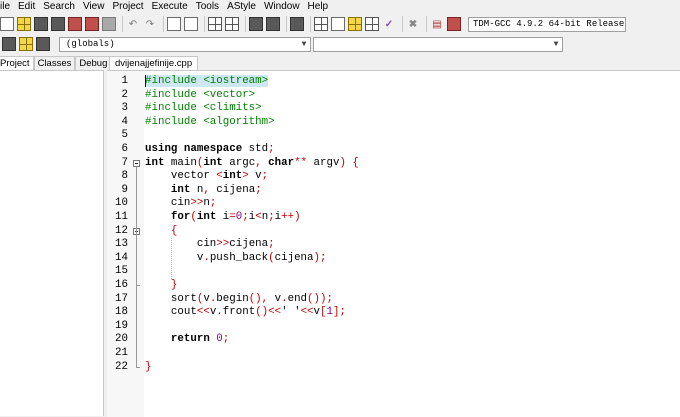 The width and height of the screenshot is (680, 417). I want to click on menu-edit: Edit, so click(26, 7).